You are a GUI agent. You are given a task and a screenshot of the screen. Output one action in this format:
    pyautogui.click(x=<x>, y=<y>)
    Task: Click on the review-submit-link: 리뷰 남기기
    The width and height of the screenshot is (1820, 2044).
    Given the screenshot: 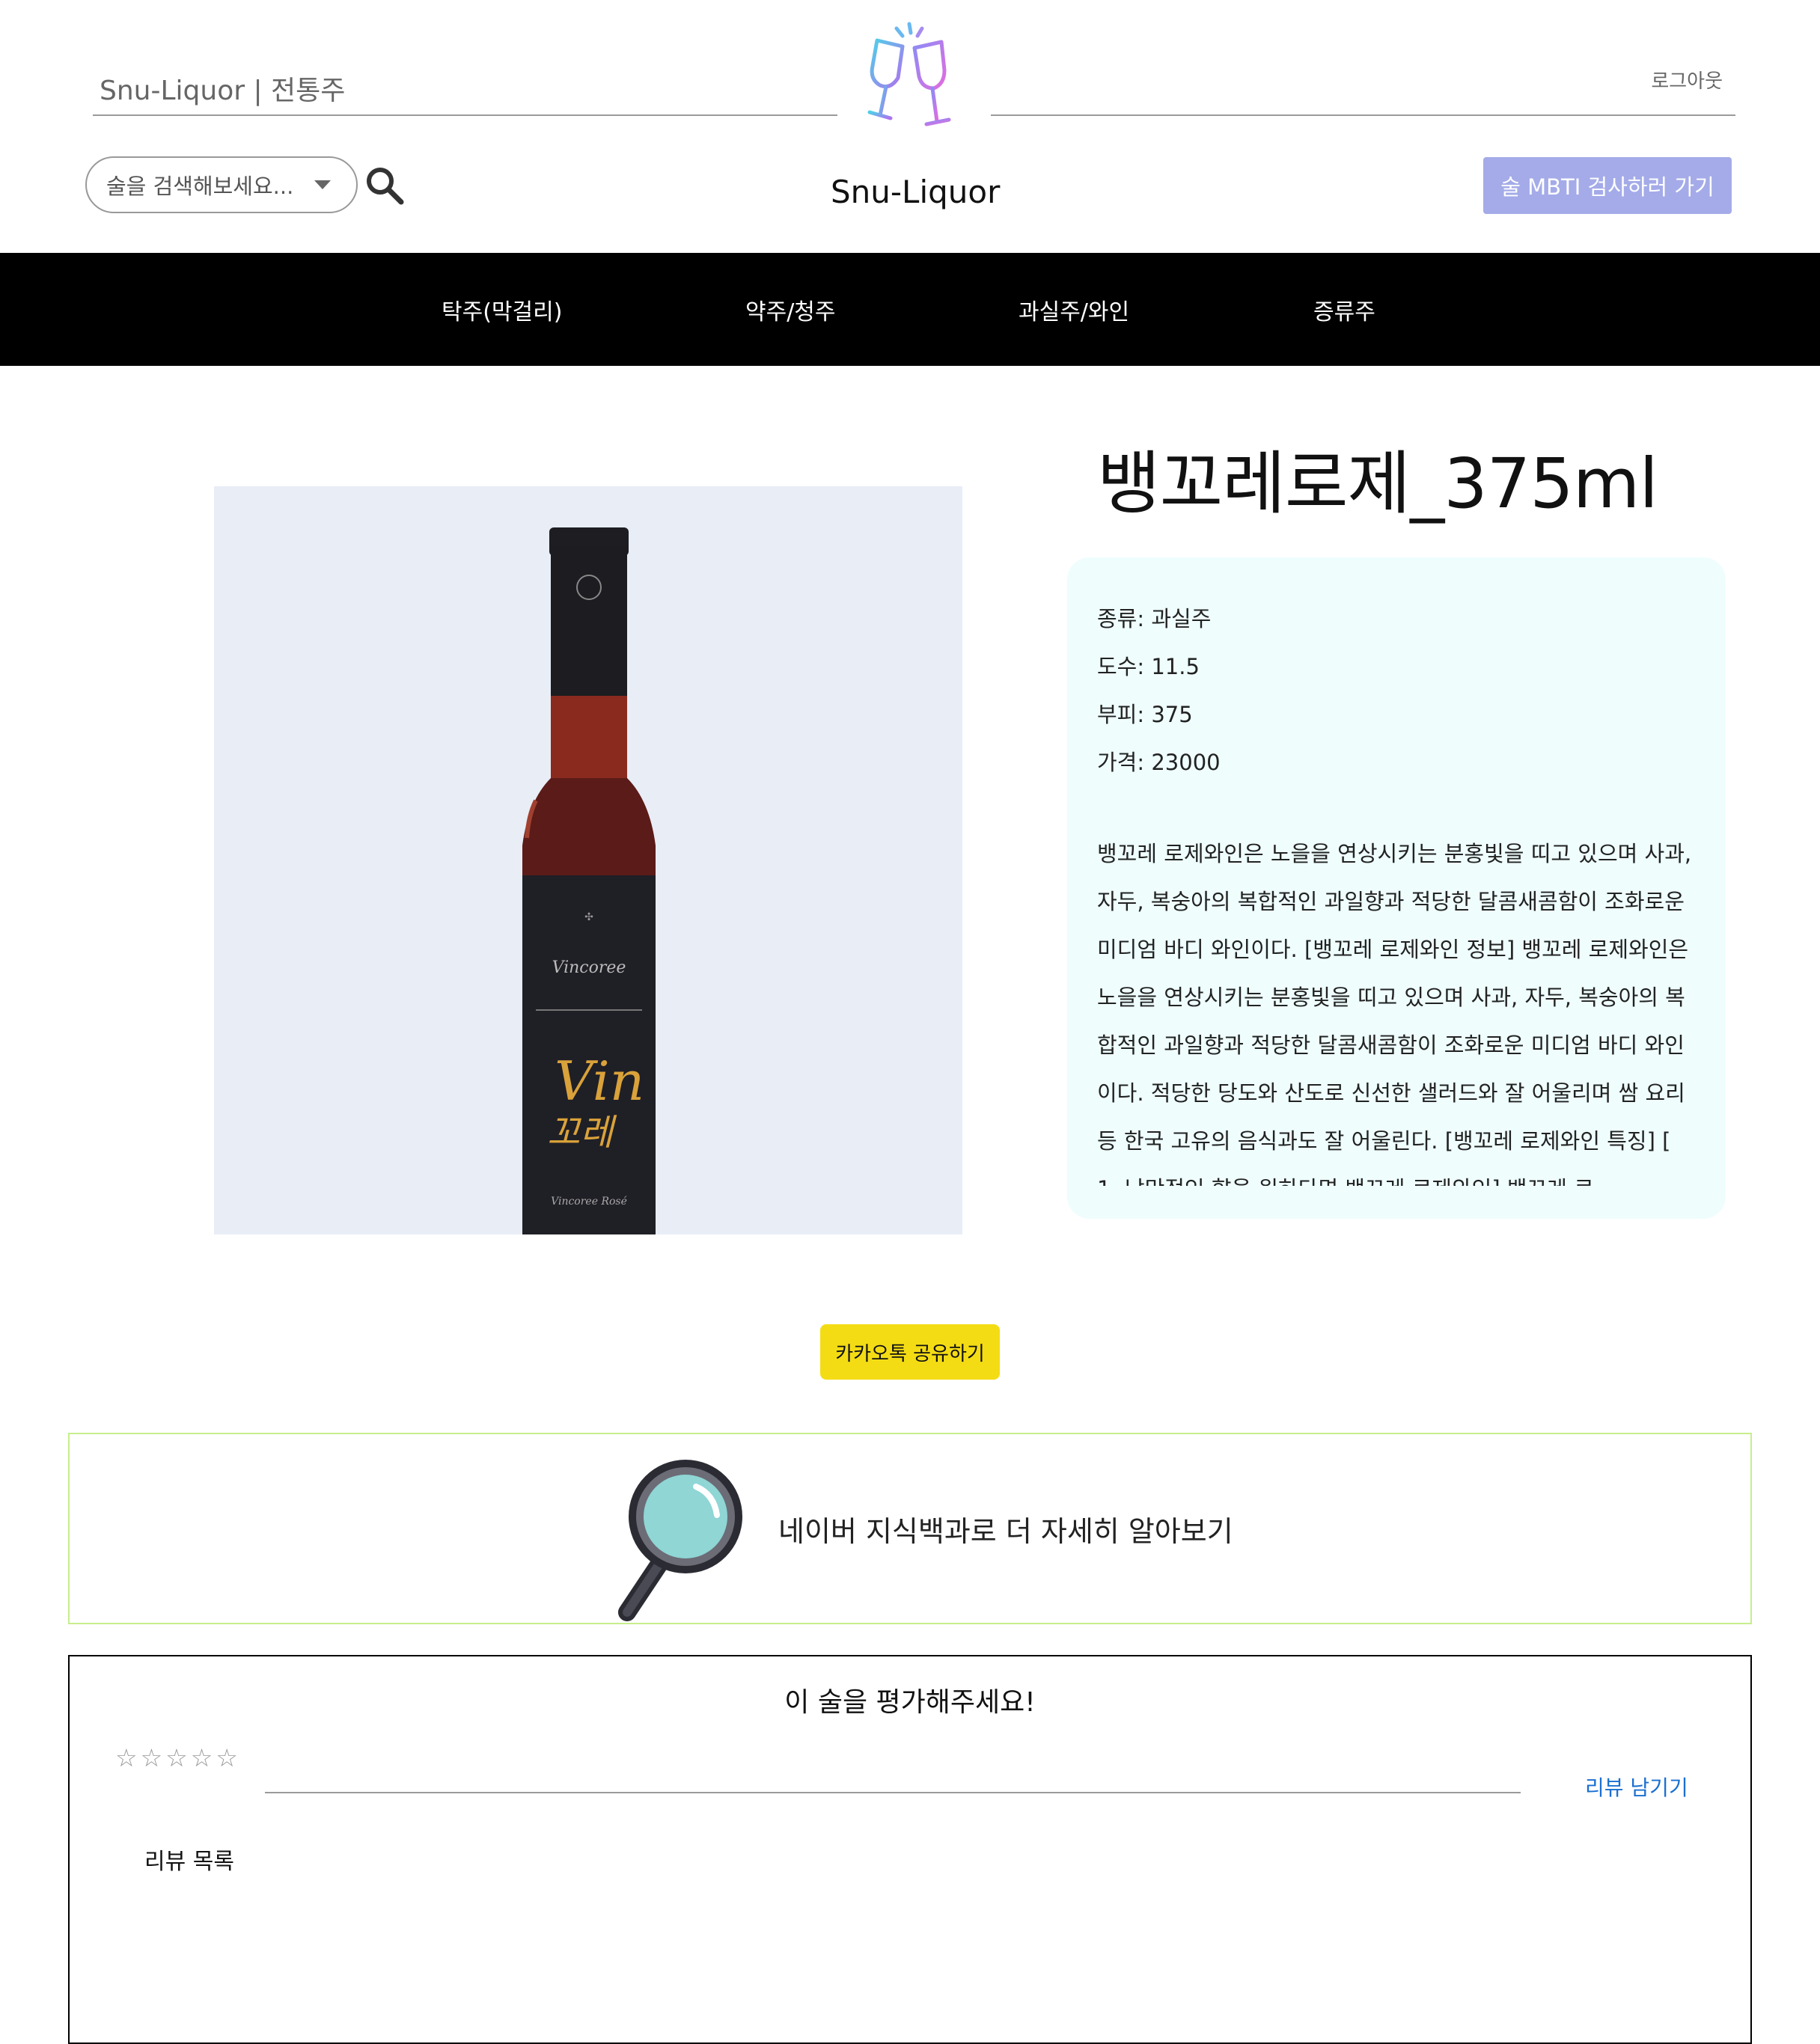 What is the action you would take?
    pyautogui.click(x=1636, y=1787)
    